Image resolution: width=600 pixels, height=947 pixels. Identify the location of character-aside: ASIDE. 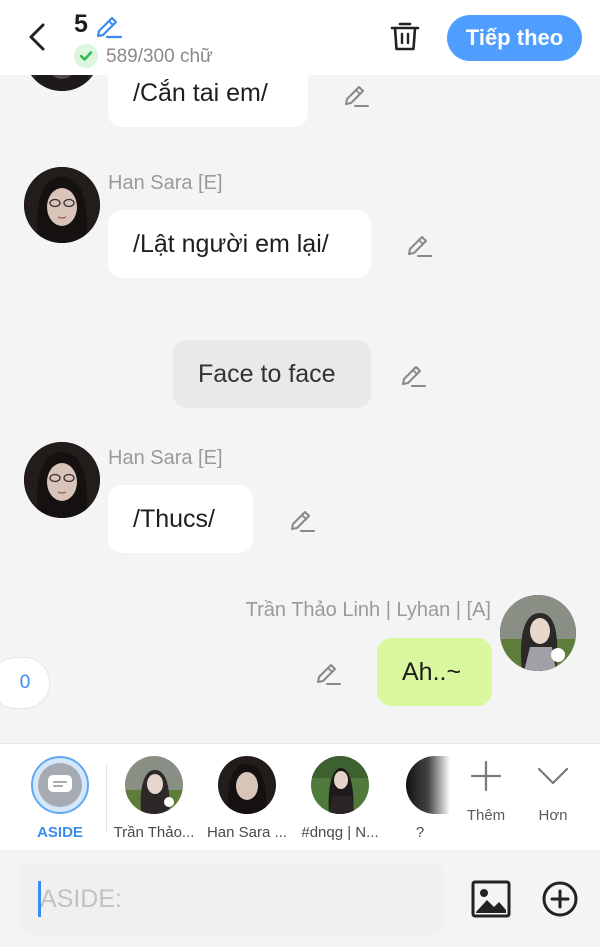
(60, 798).